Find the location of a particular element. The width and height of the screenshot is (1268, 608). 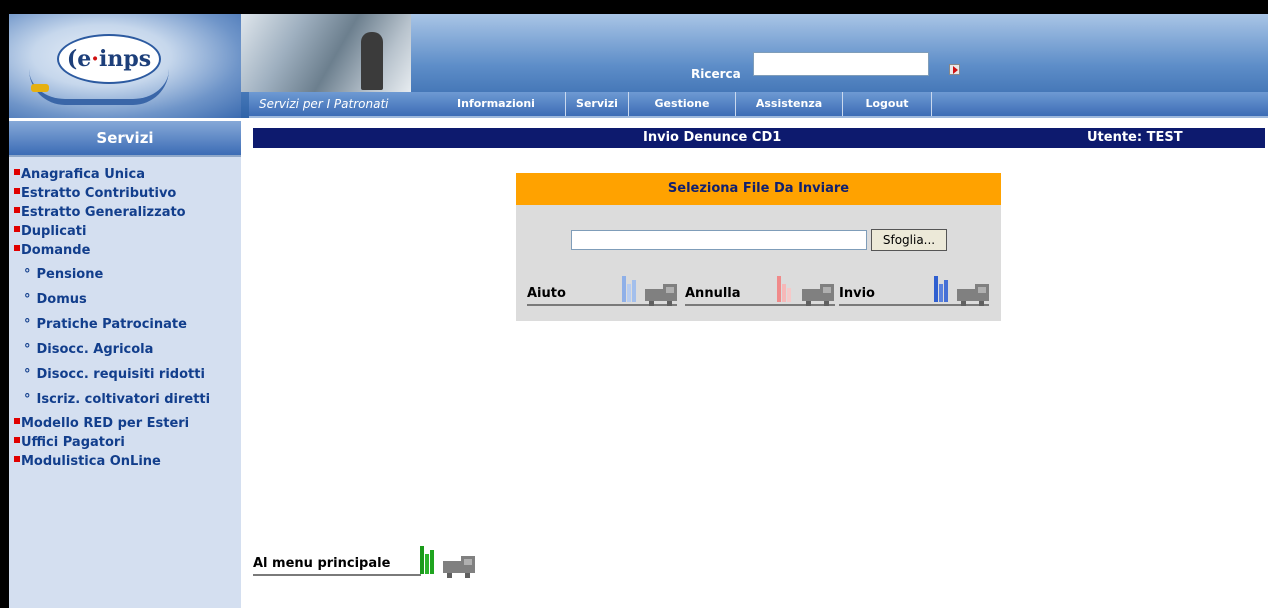

sidebar-subitem-pensione: ° Pensione is located at coordinates (63, 275).